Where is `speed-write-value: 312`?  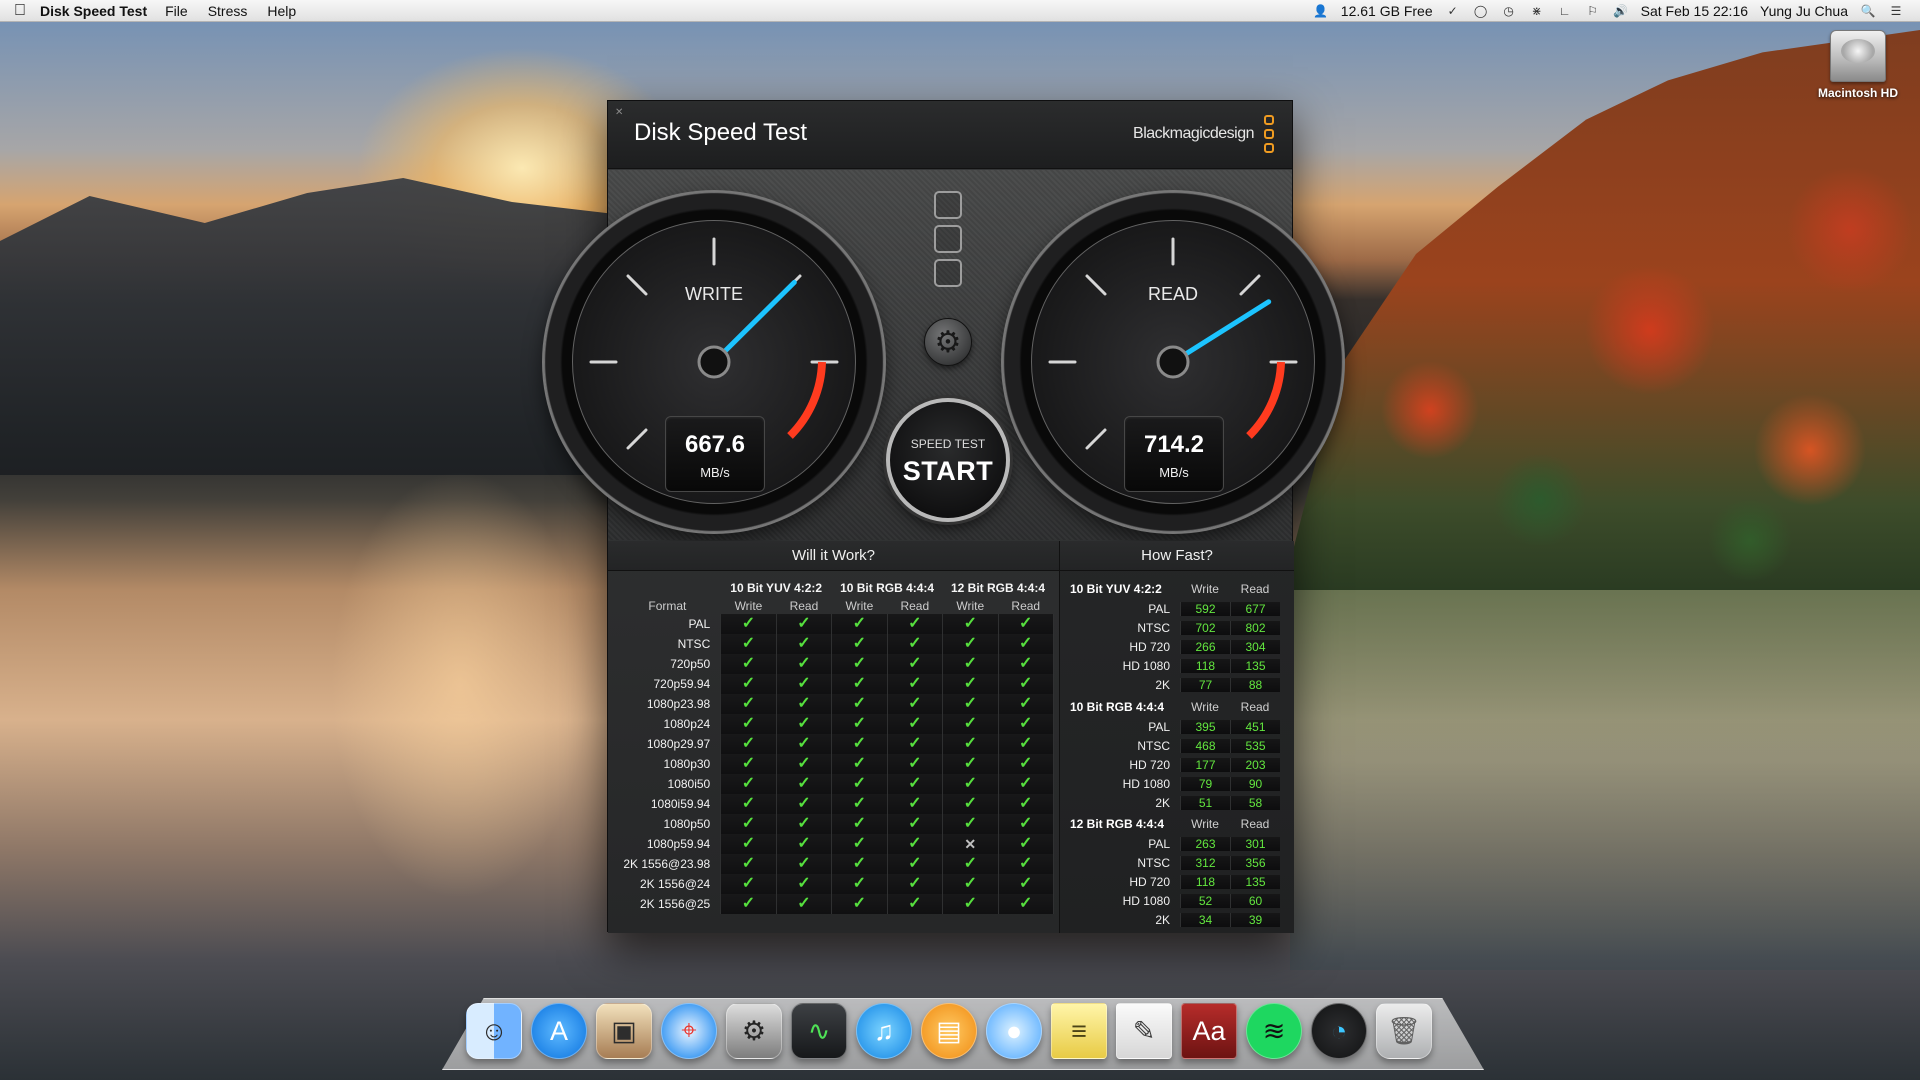
speed-write-value: 312 is located at coordinates (1205, 862).